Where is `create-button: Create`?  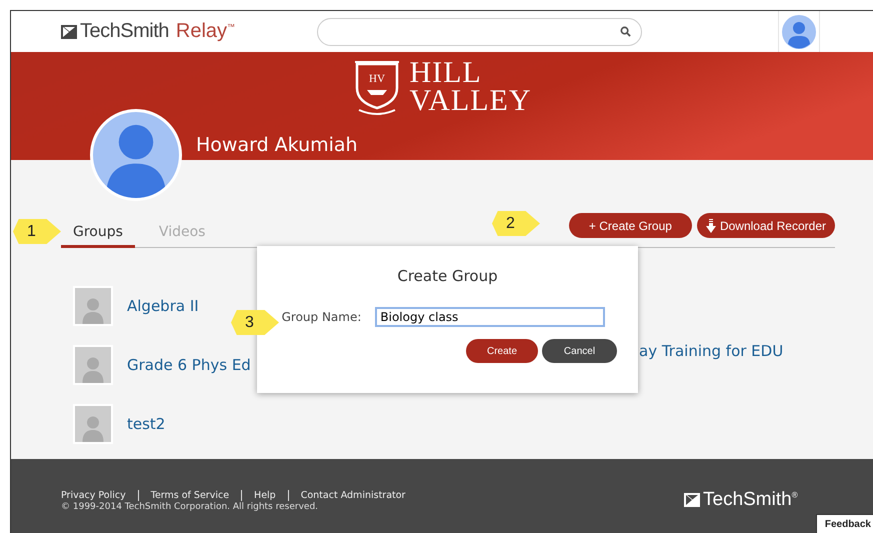 create-button: Create is located at coordinates (502, 351).